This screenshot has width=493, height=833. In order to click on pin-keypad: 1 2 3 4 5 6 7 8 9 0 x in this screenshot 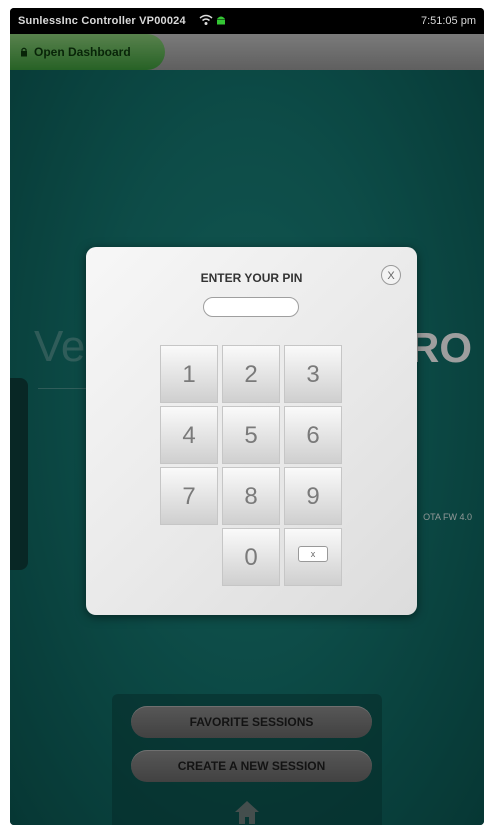, I will do `click(252, 465)`.